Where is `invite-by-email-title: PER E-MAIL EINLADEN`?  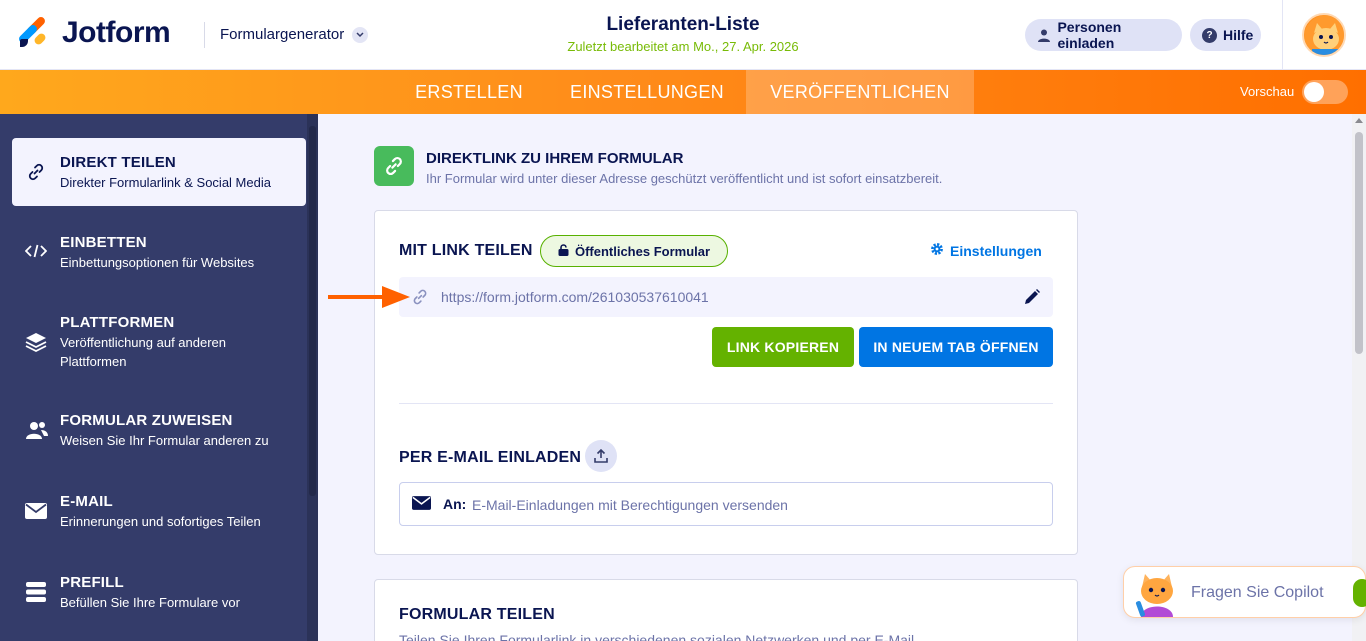
invite-by-email-title: PER E-MAIL EINLADEN is located at coordinates (490, 457).